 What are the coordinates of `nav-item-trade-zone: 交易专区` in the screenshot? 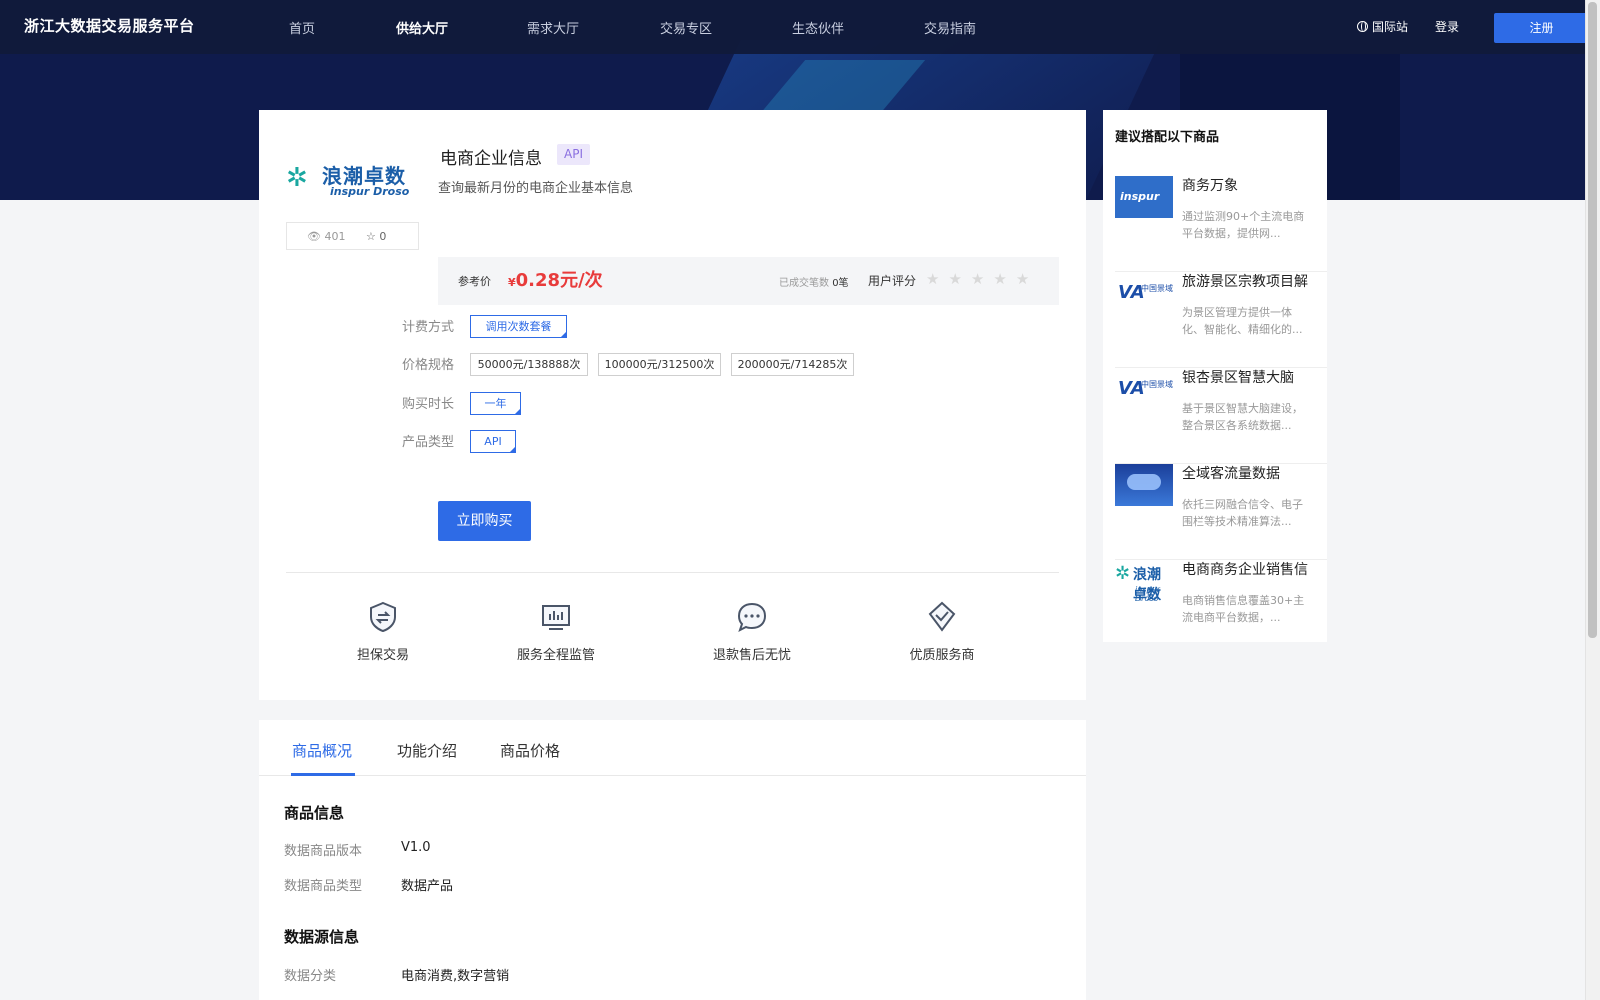 It's located at (686, 27).